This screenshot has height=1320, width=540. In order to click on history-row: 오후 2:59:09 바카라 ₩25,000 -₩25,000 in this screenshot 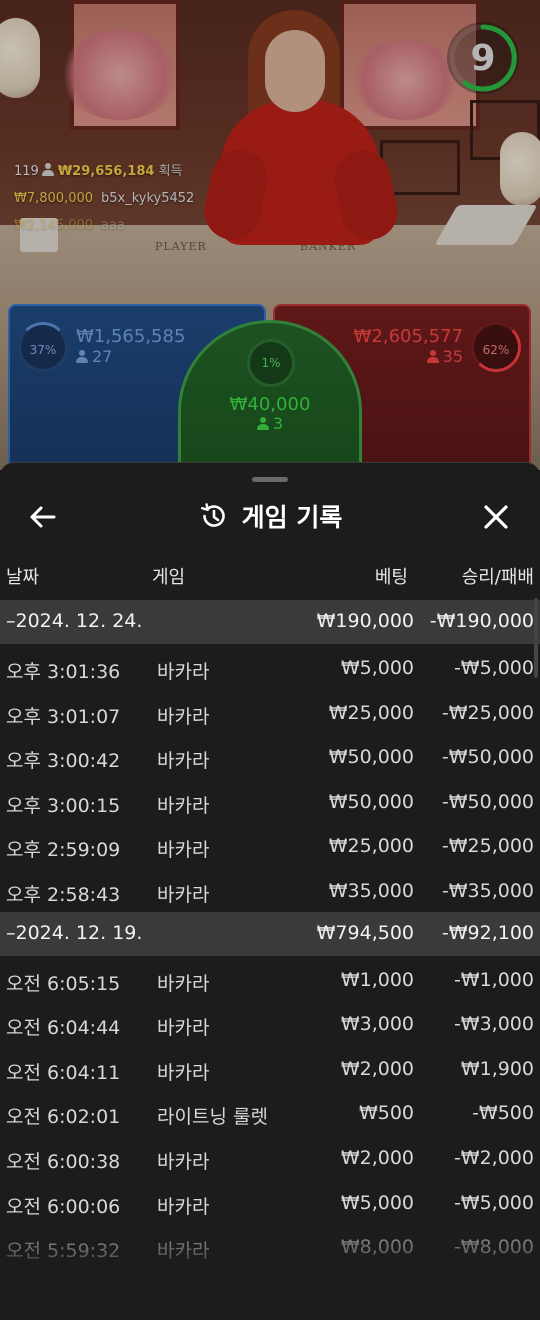, I will do `click(270, 844)`.